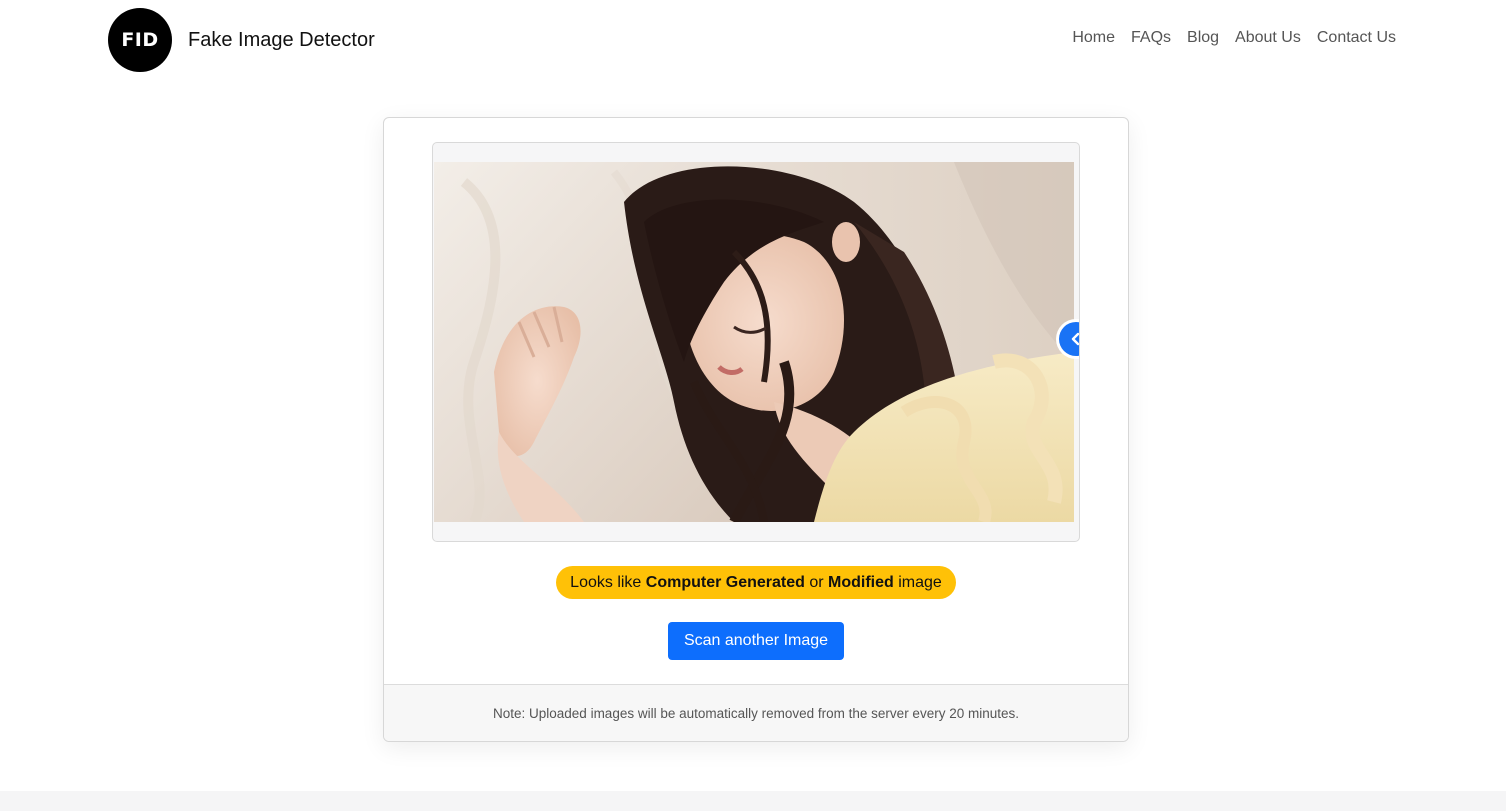 Image resolution: width=1506 pixels, height=811 pixels. What do you see at coordinates (756, 641) in the screenshot?
I see `scan-another-image-button: Scan another Image` at bounding box center [756, 641].